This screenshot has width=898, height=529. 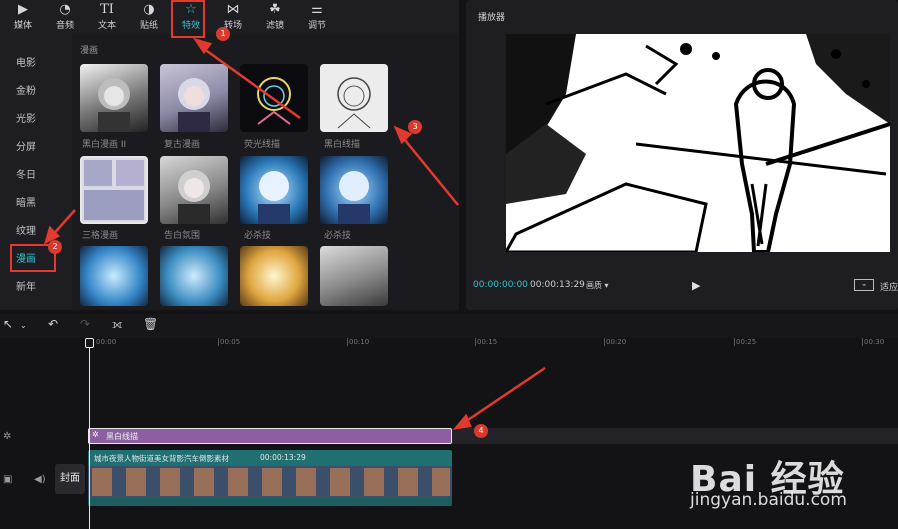 I want to click on watermark-url: jingyan.baidu.com, so click(x=768, y=500).